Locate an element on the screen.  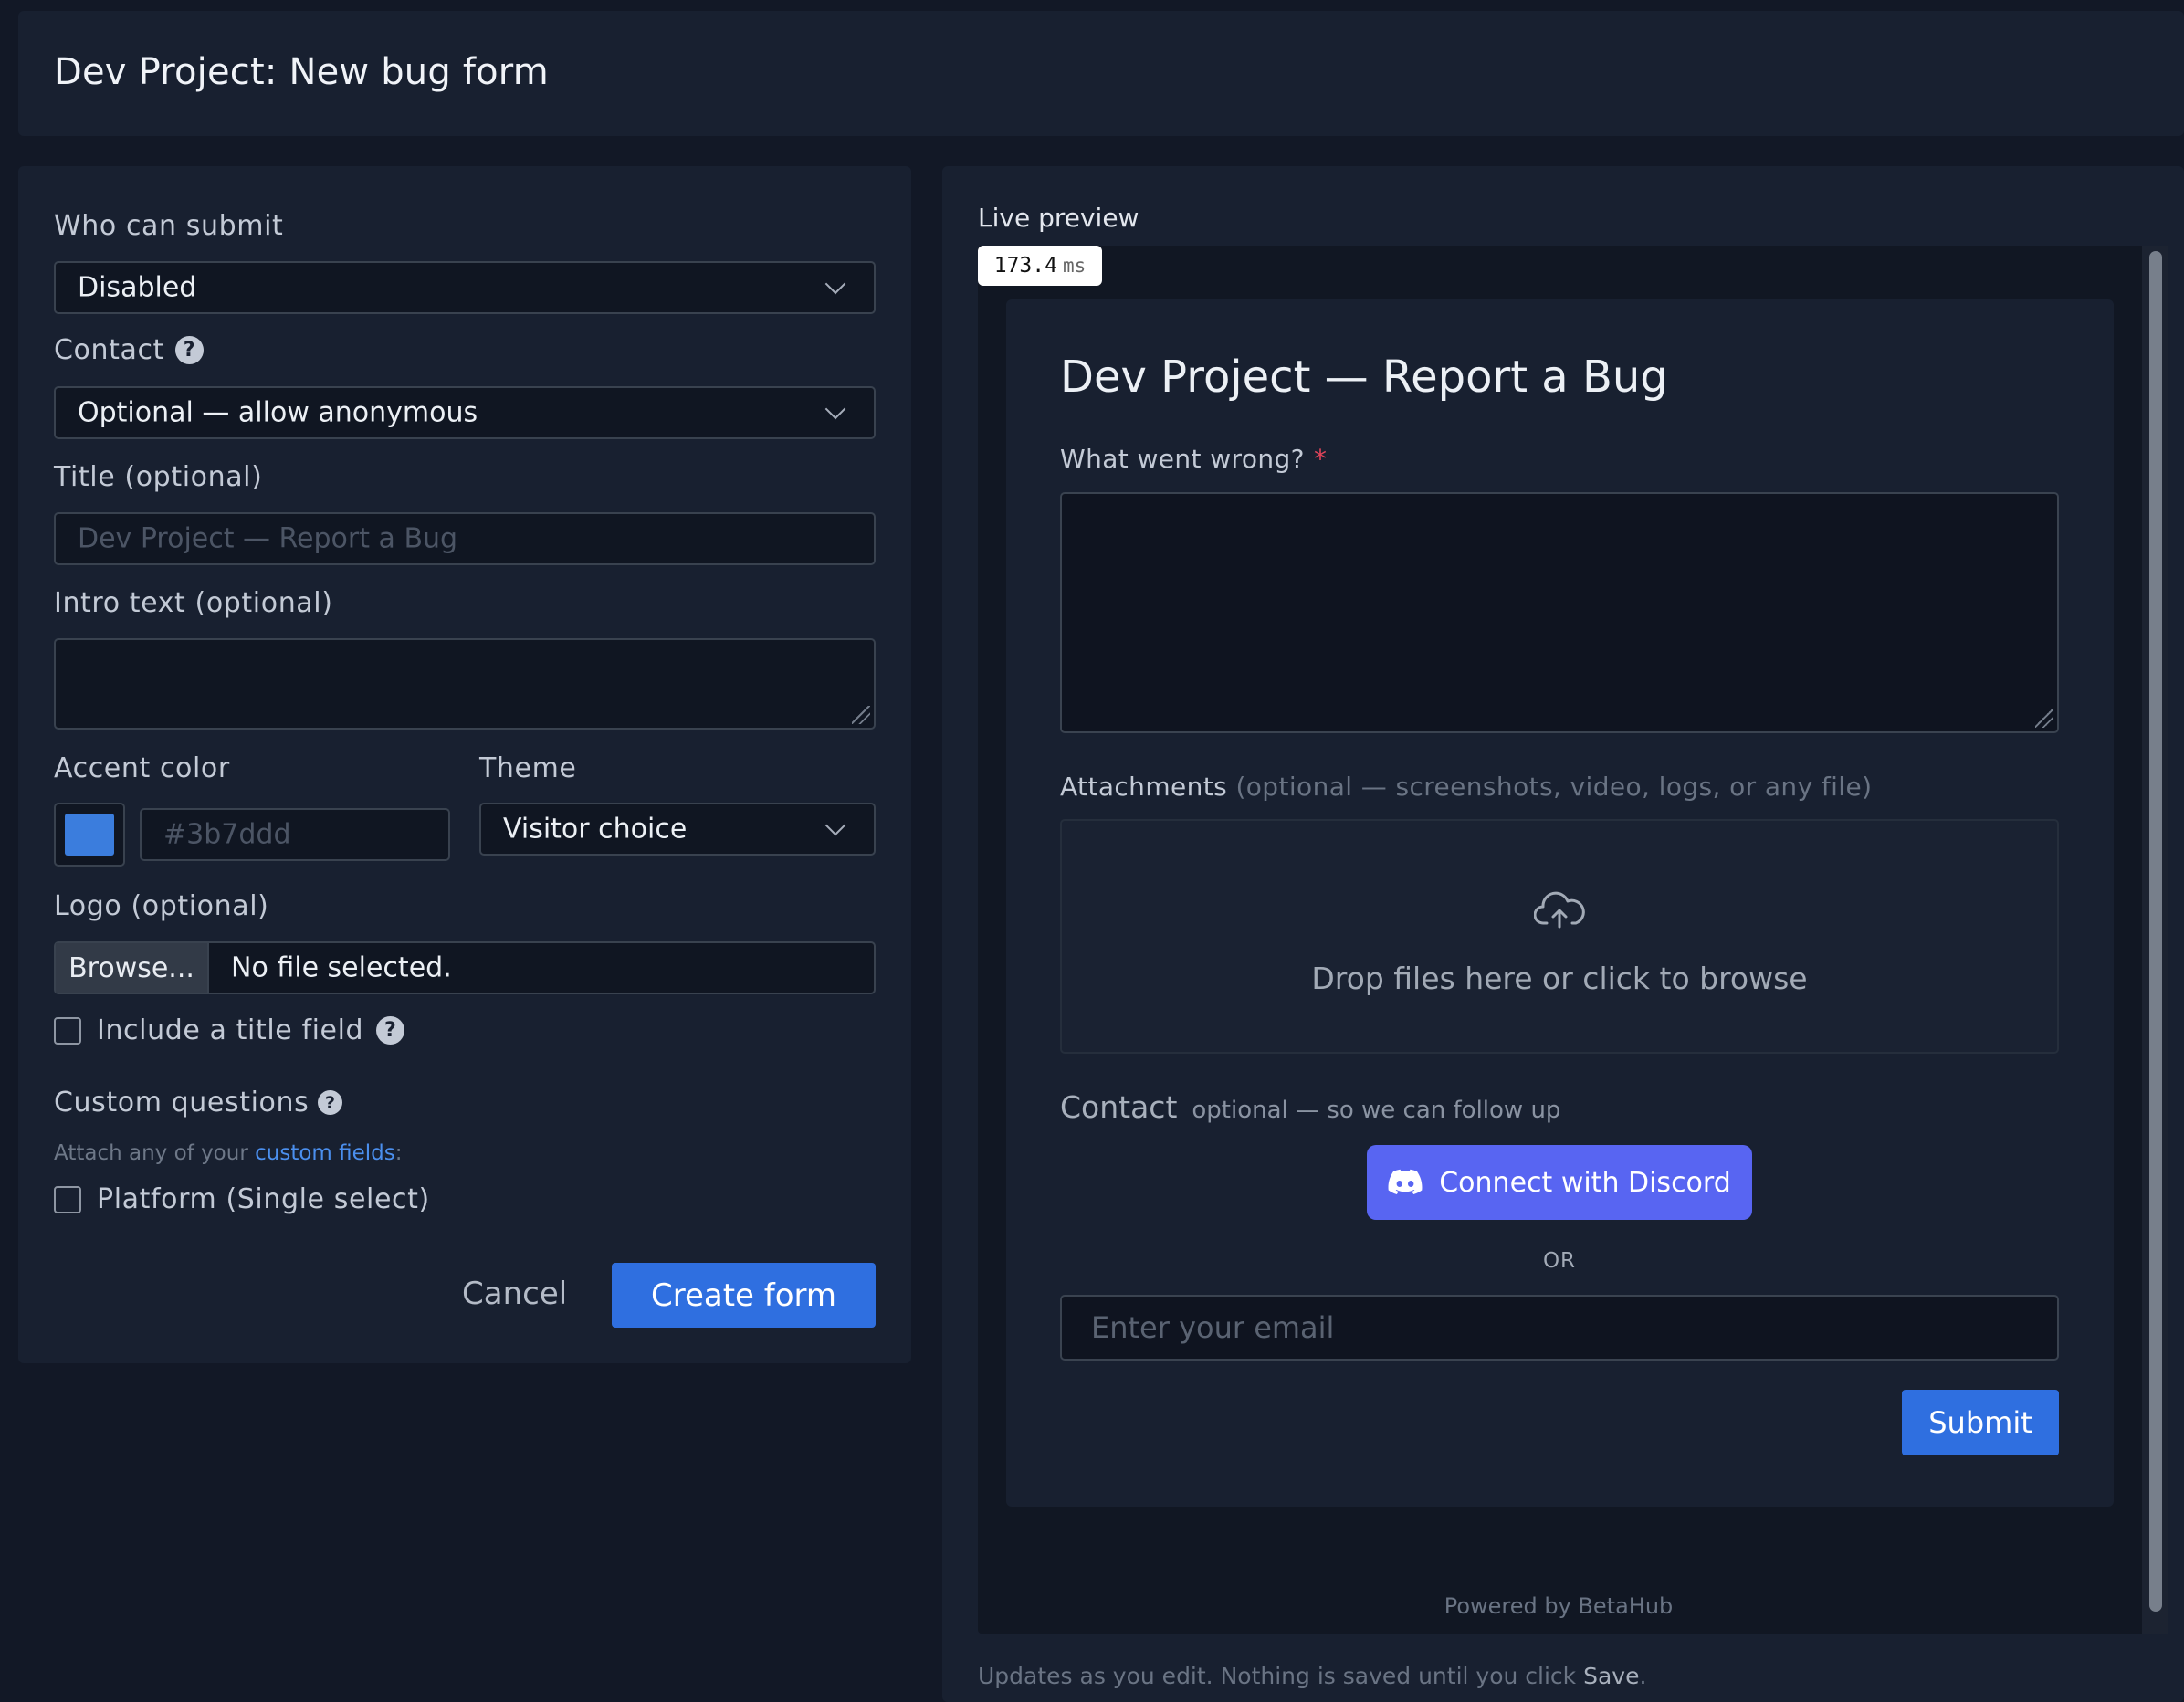
required-mark: * is located at coordinates (1320, 459).